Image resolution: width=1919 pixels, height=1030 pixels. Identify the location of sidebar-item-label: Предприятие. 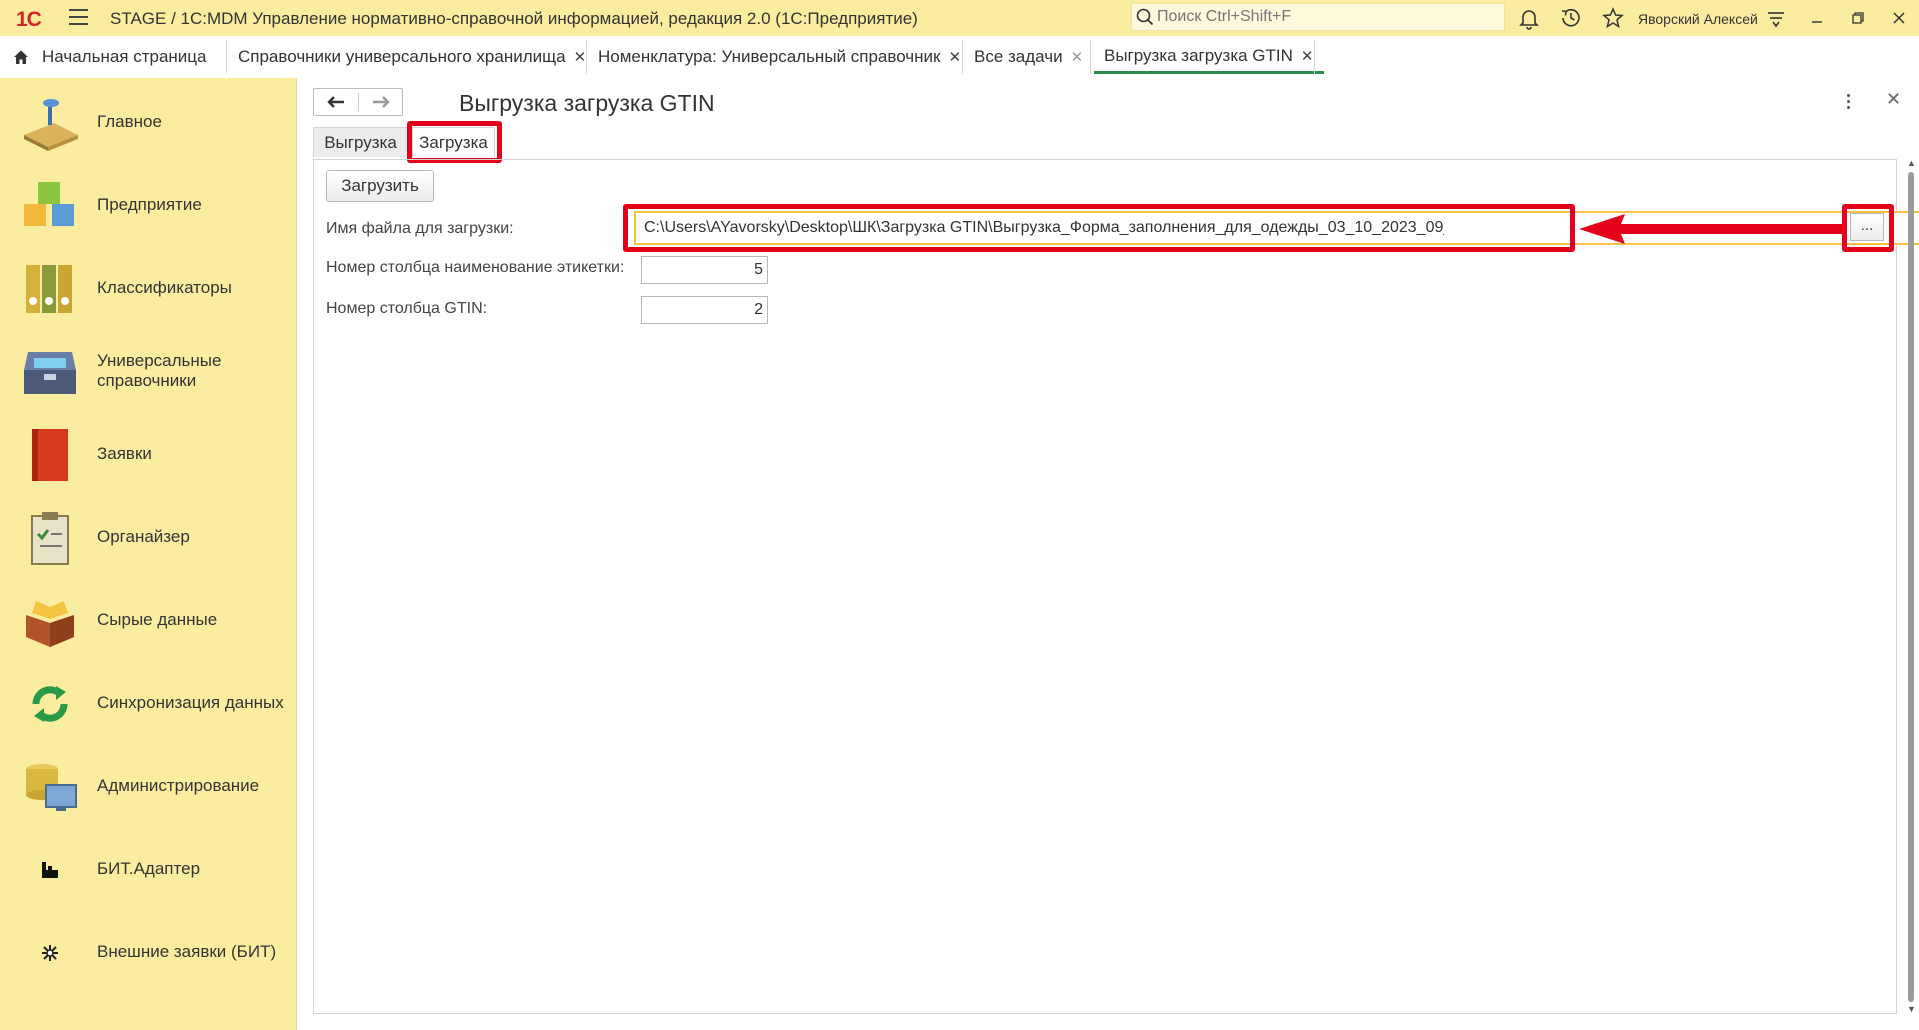
(149, 204).